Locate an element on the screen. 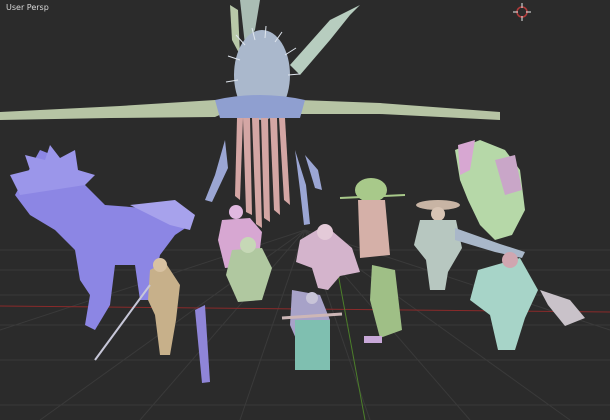  floor-item is located at coordinates (373, 339).